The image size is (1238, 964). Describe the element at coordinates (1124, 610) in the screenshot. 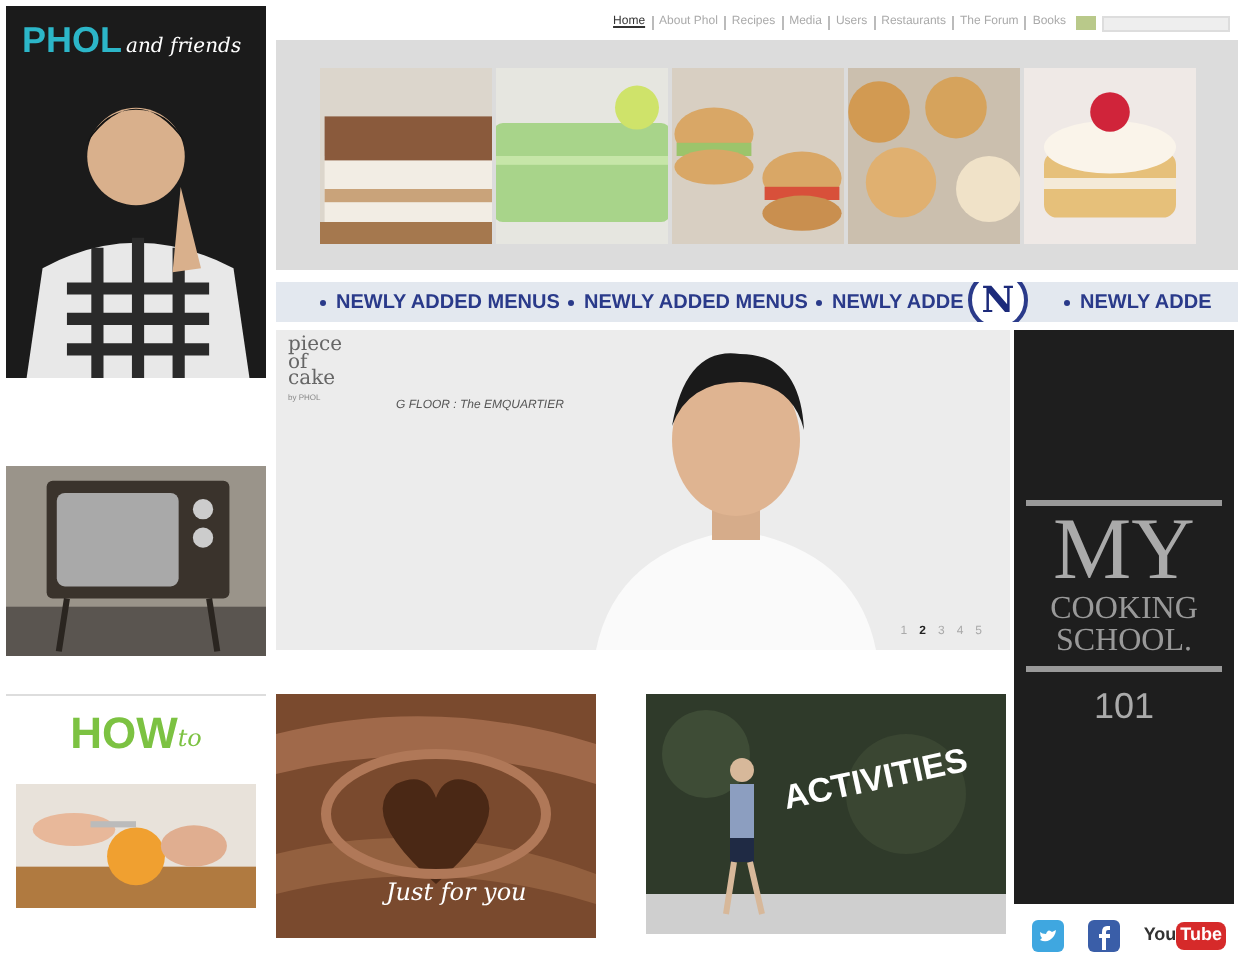

I see `school-line: COOKING` at that location.